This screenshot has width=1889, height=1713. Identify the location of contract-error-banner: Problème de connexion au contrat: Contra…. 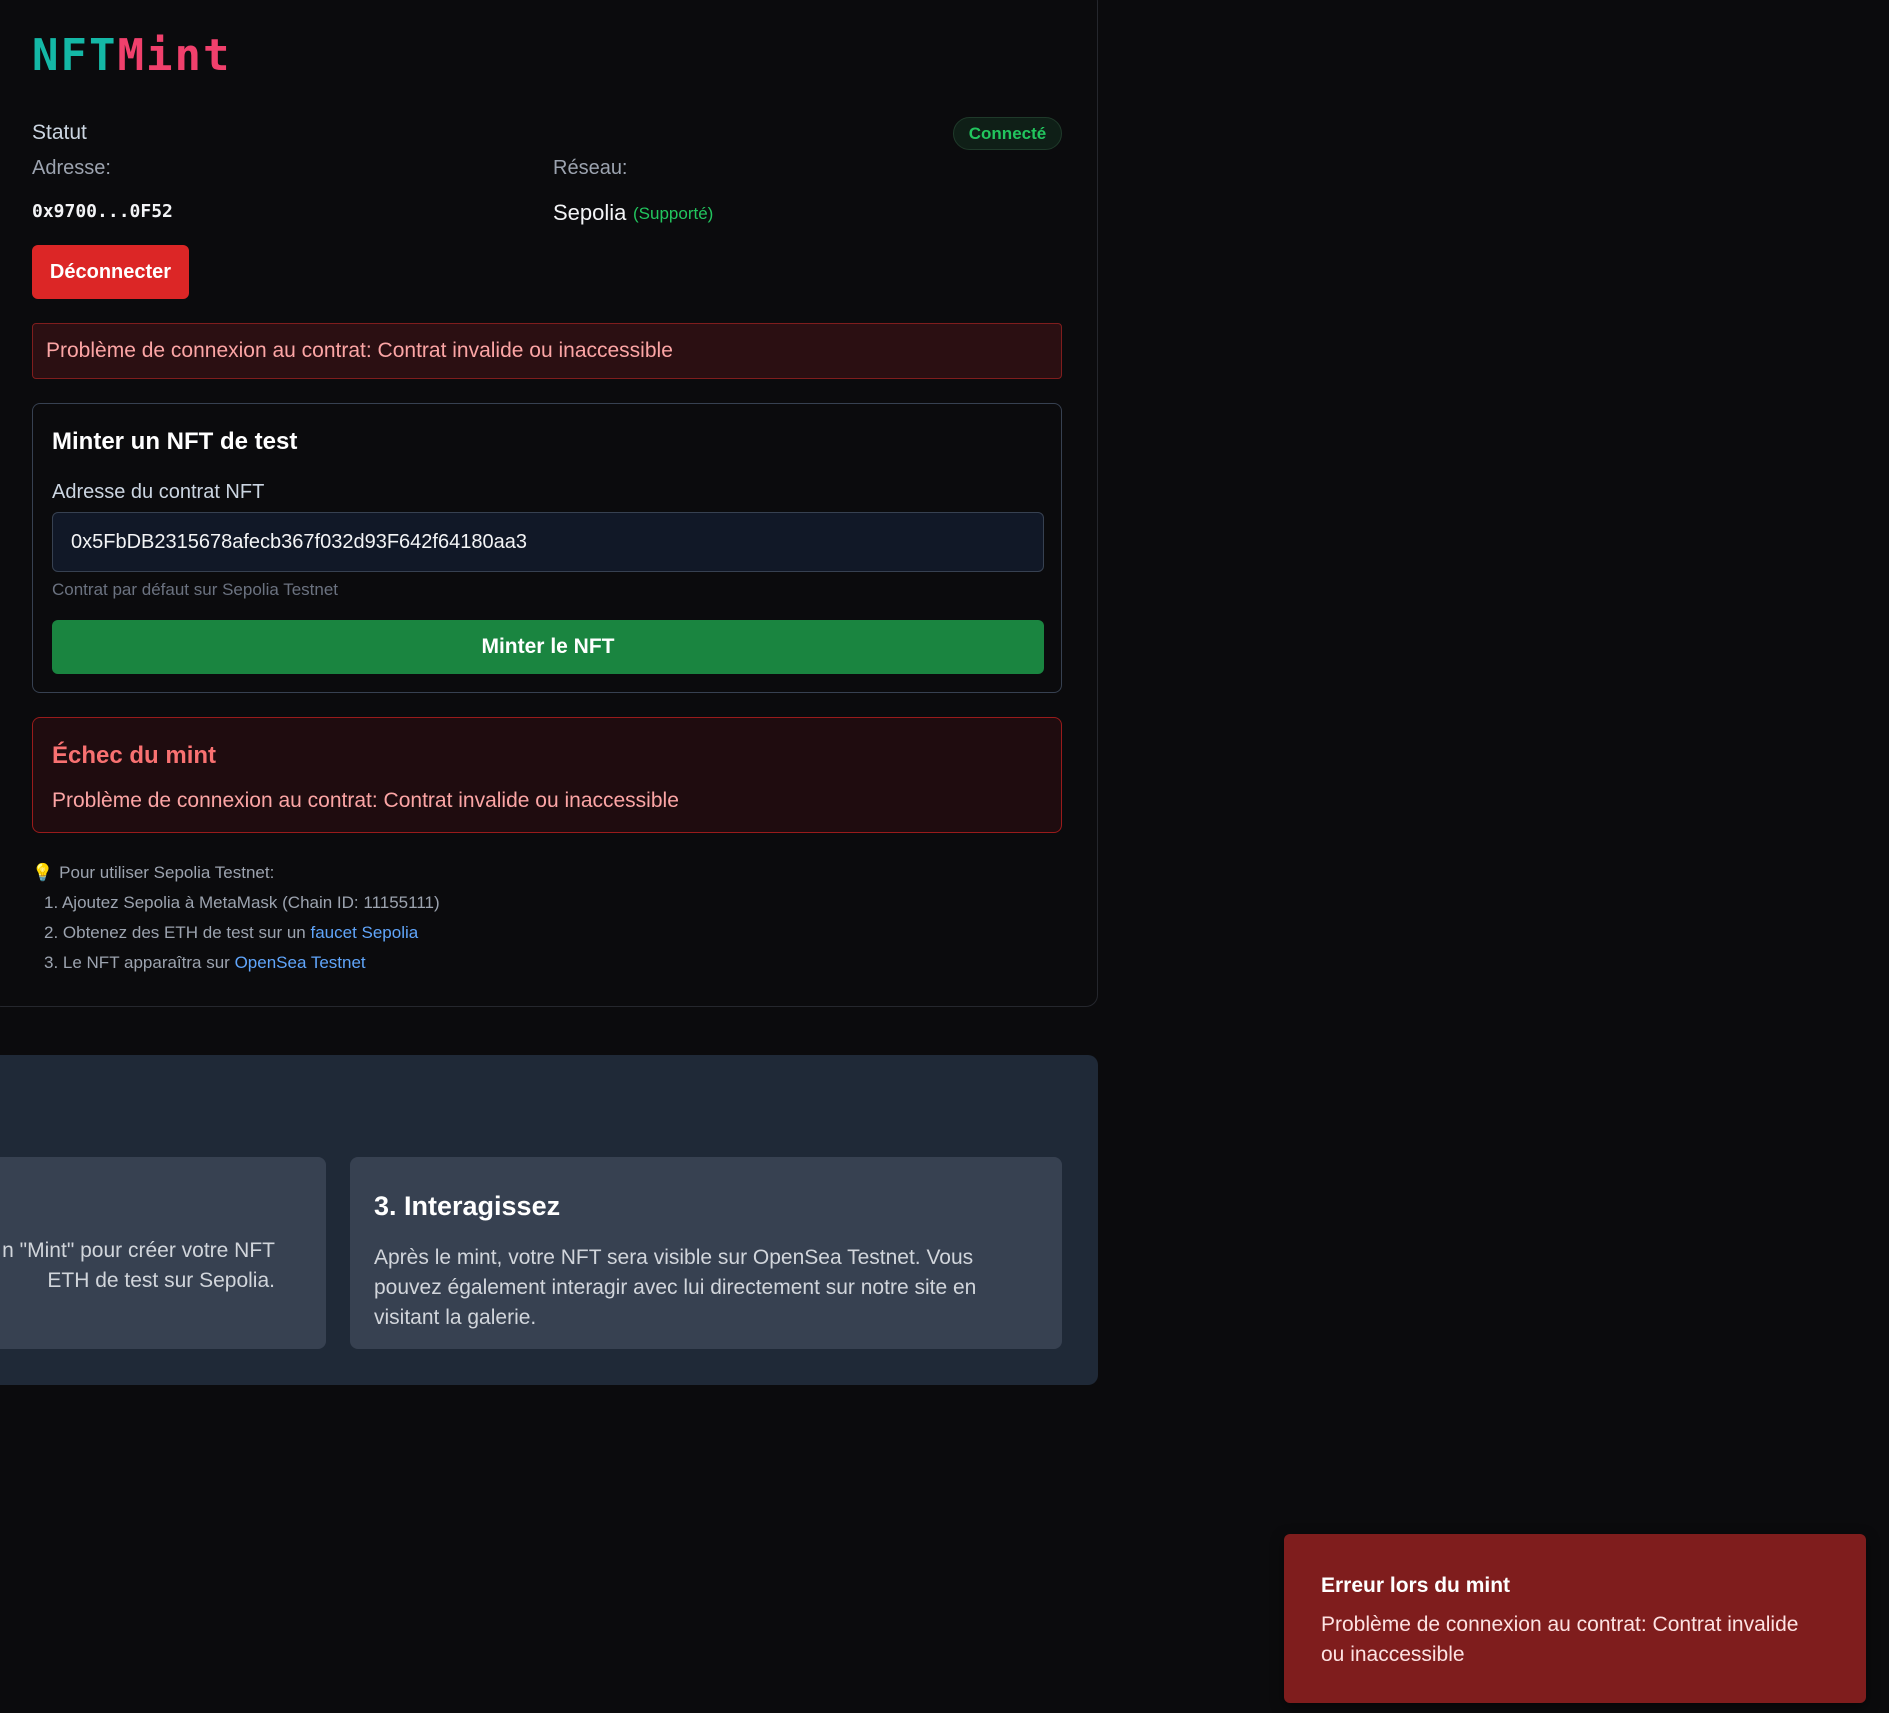
(547, 351).